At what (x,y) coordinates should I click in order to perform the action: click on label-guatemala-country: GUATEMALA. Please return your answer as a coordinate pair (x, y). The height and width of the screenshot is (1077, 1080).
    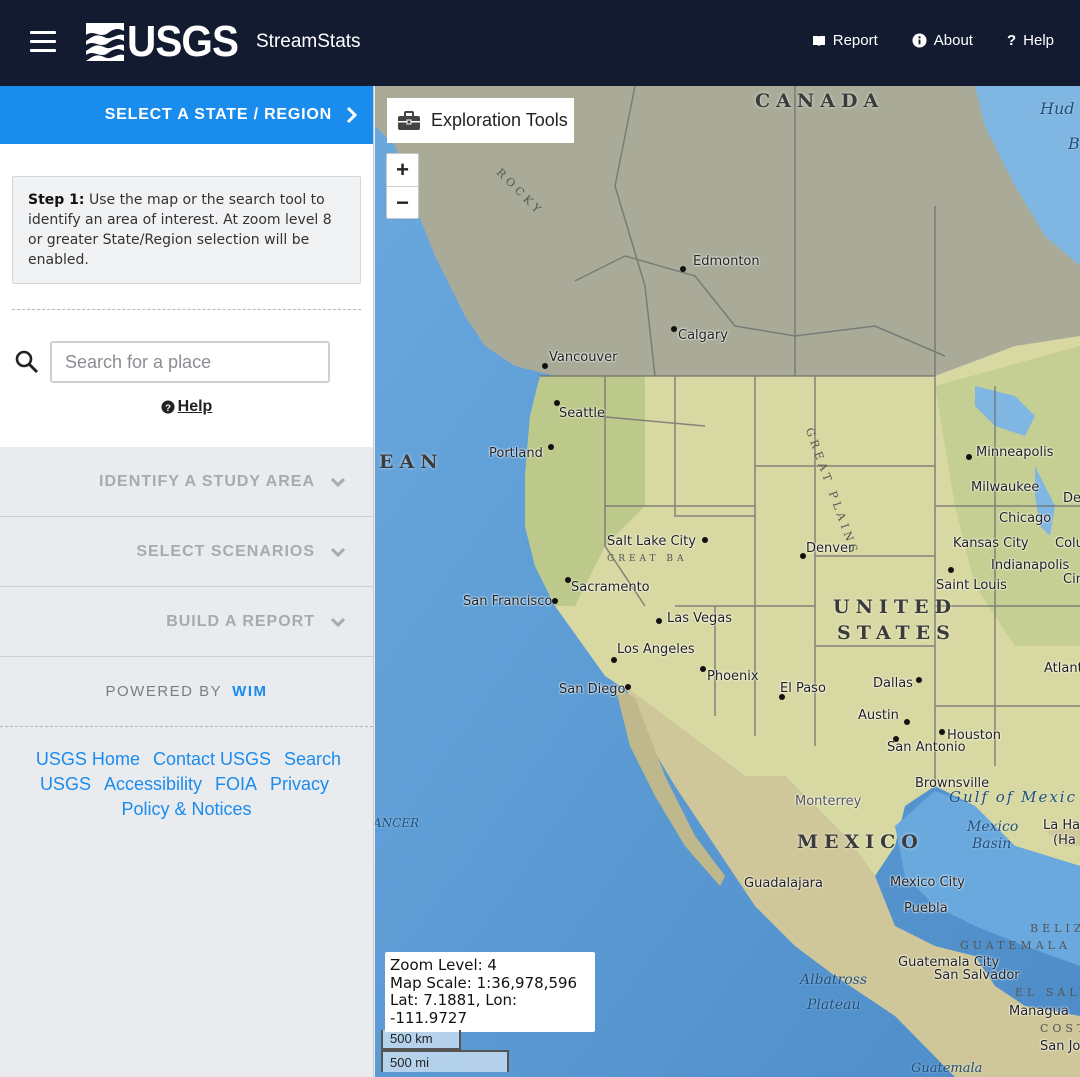
    Looking at the image, I should click on (1015, 945).